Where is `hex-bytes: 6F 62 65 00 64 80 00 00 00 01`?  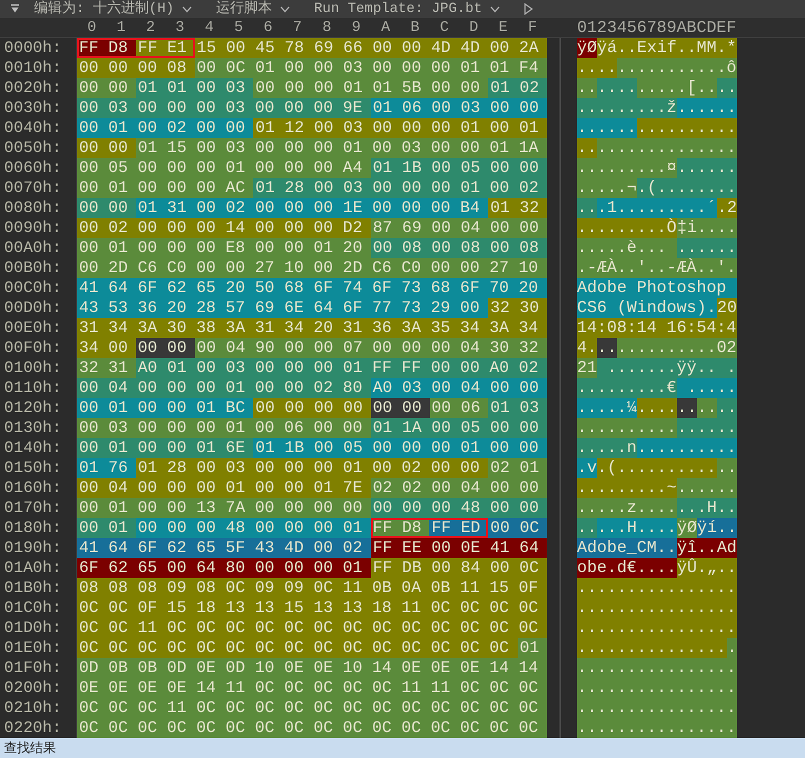
hex-bytes: 6F 62 65 00 64 80 00 00 00 01 is located at coordinates (224, 568).